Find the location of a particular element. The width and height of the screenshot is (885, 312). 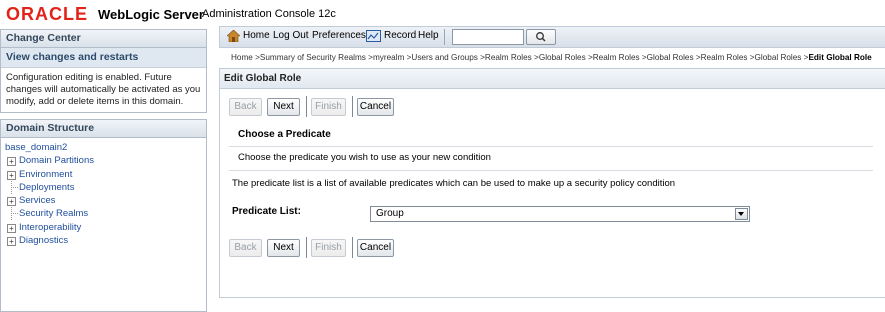

preferences-link: Preferences is located at coordinates (339, 35).